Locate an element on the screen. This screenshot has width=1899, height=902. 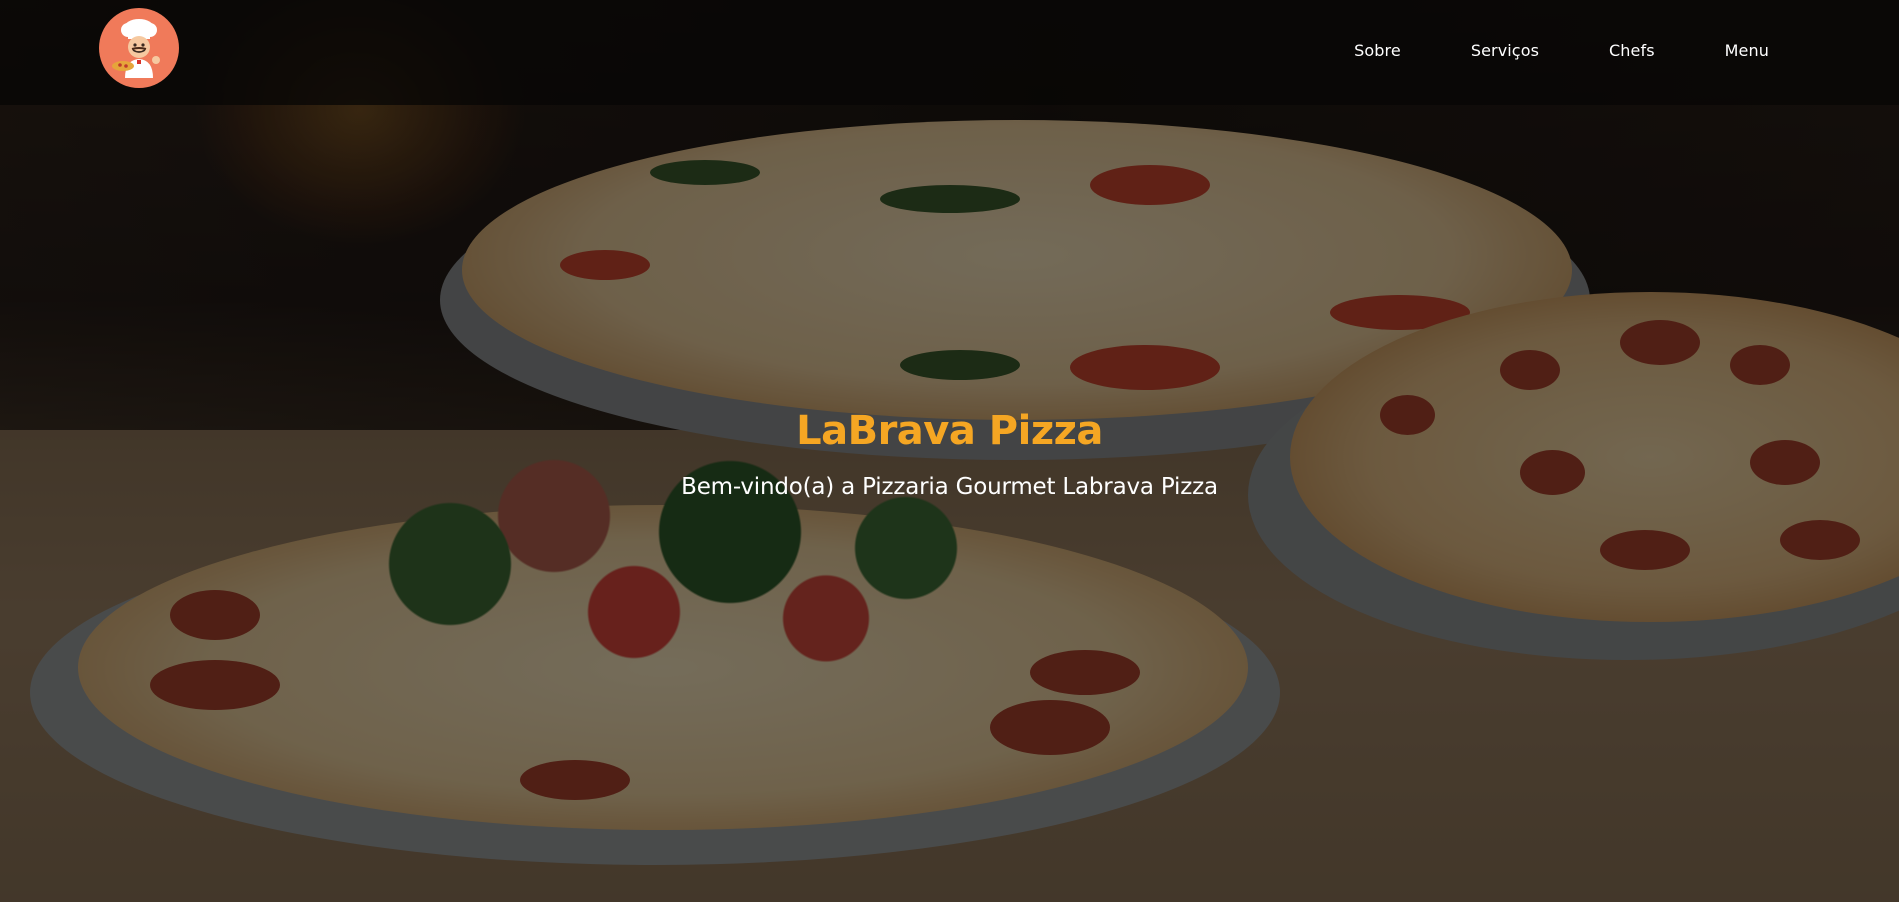
nav-link-sobre: Sobre is located at coordinates (1377, 50).